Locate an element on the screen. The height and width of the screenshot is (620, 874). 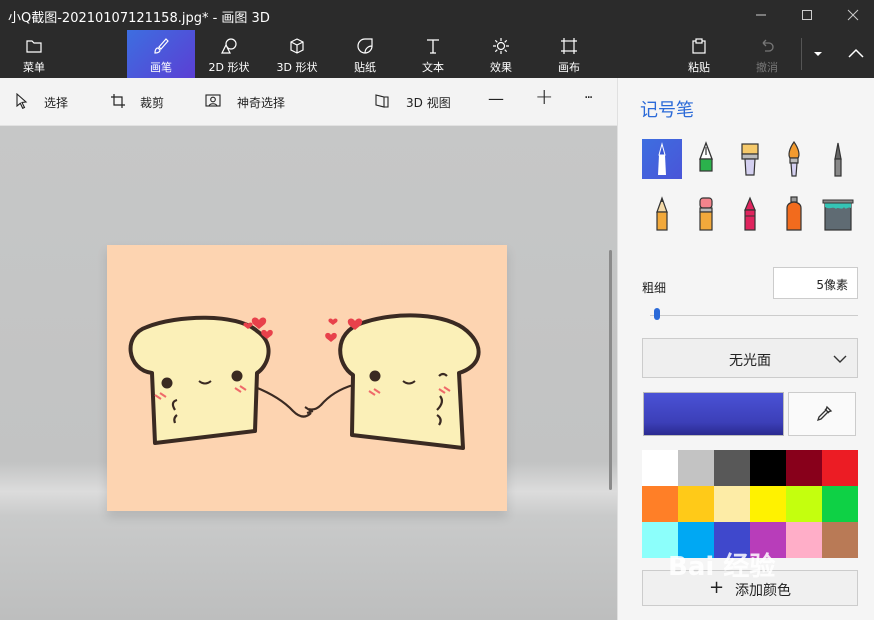
magic-select-label: 神奇选择 is located at coordinates (261, 103).